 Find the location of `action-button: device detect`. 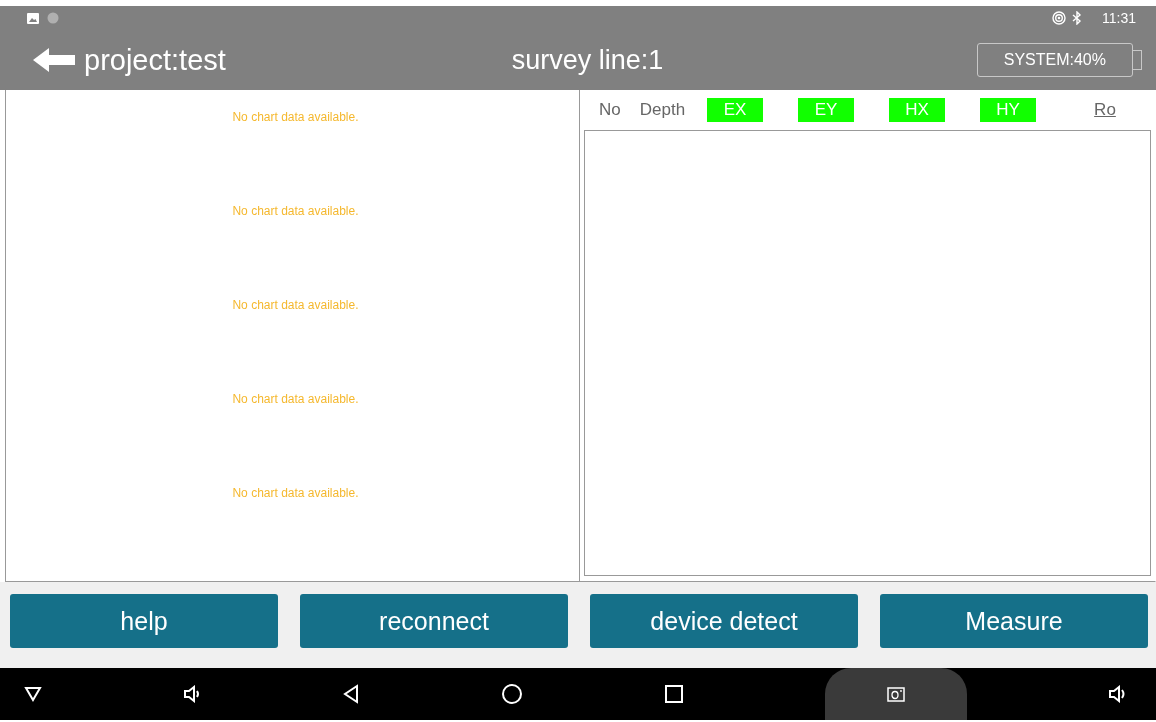

action-button: device detect is located at coordinates (724, 621).